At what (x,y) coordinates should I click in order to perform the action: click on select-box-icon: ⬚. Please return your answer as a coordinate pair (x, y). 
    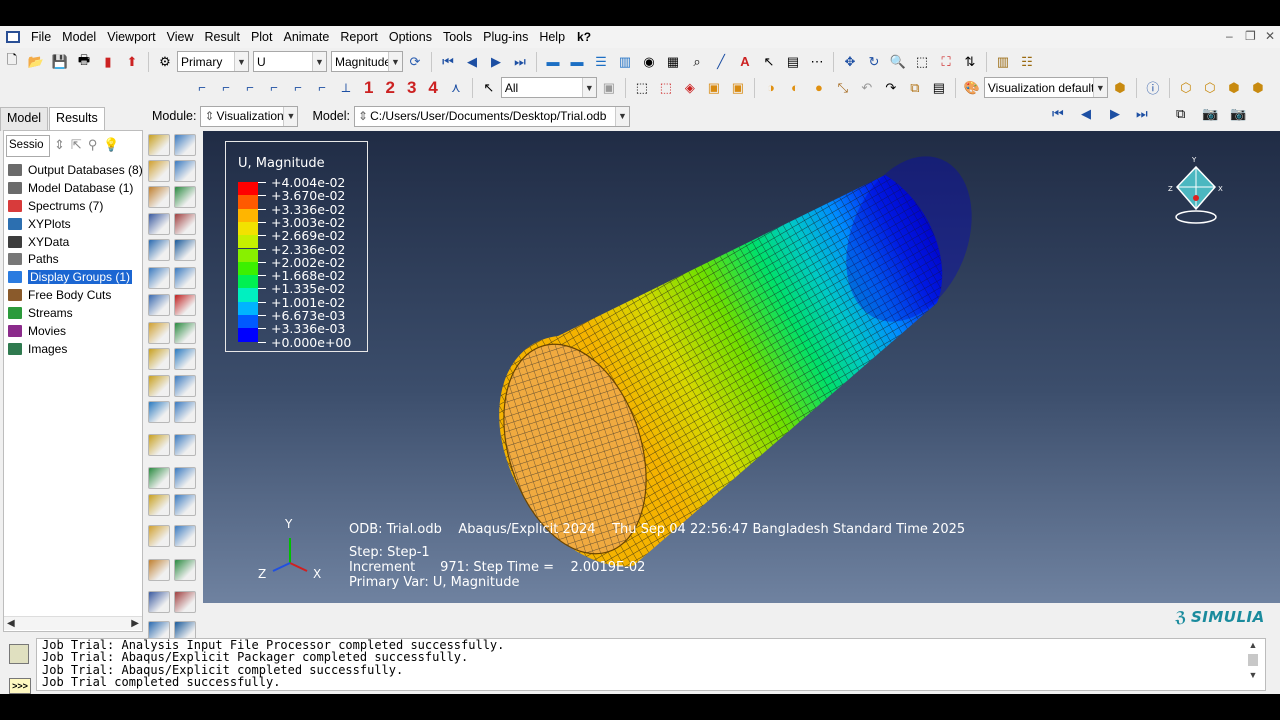
    Looking at the image, I should click on (642, 88).